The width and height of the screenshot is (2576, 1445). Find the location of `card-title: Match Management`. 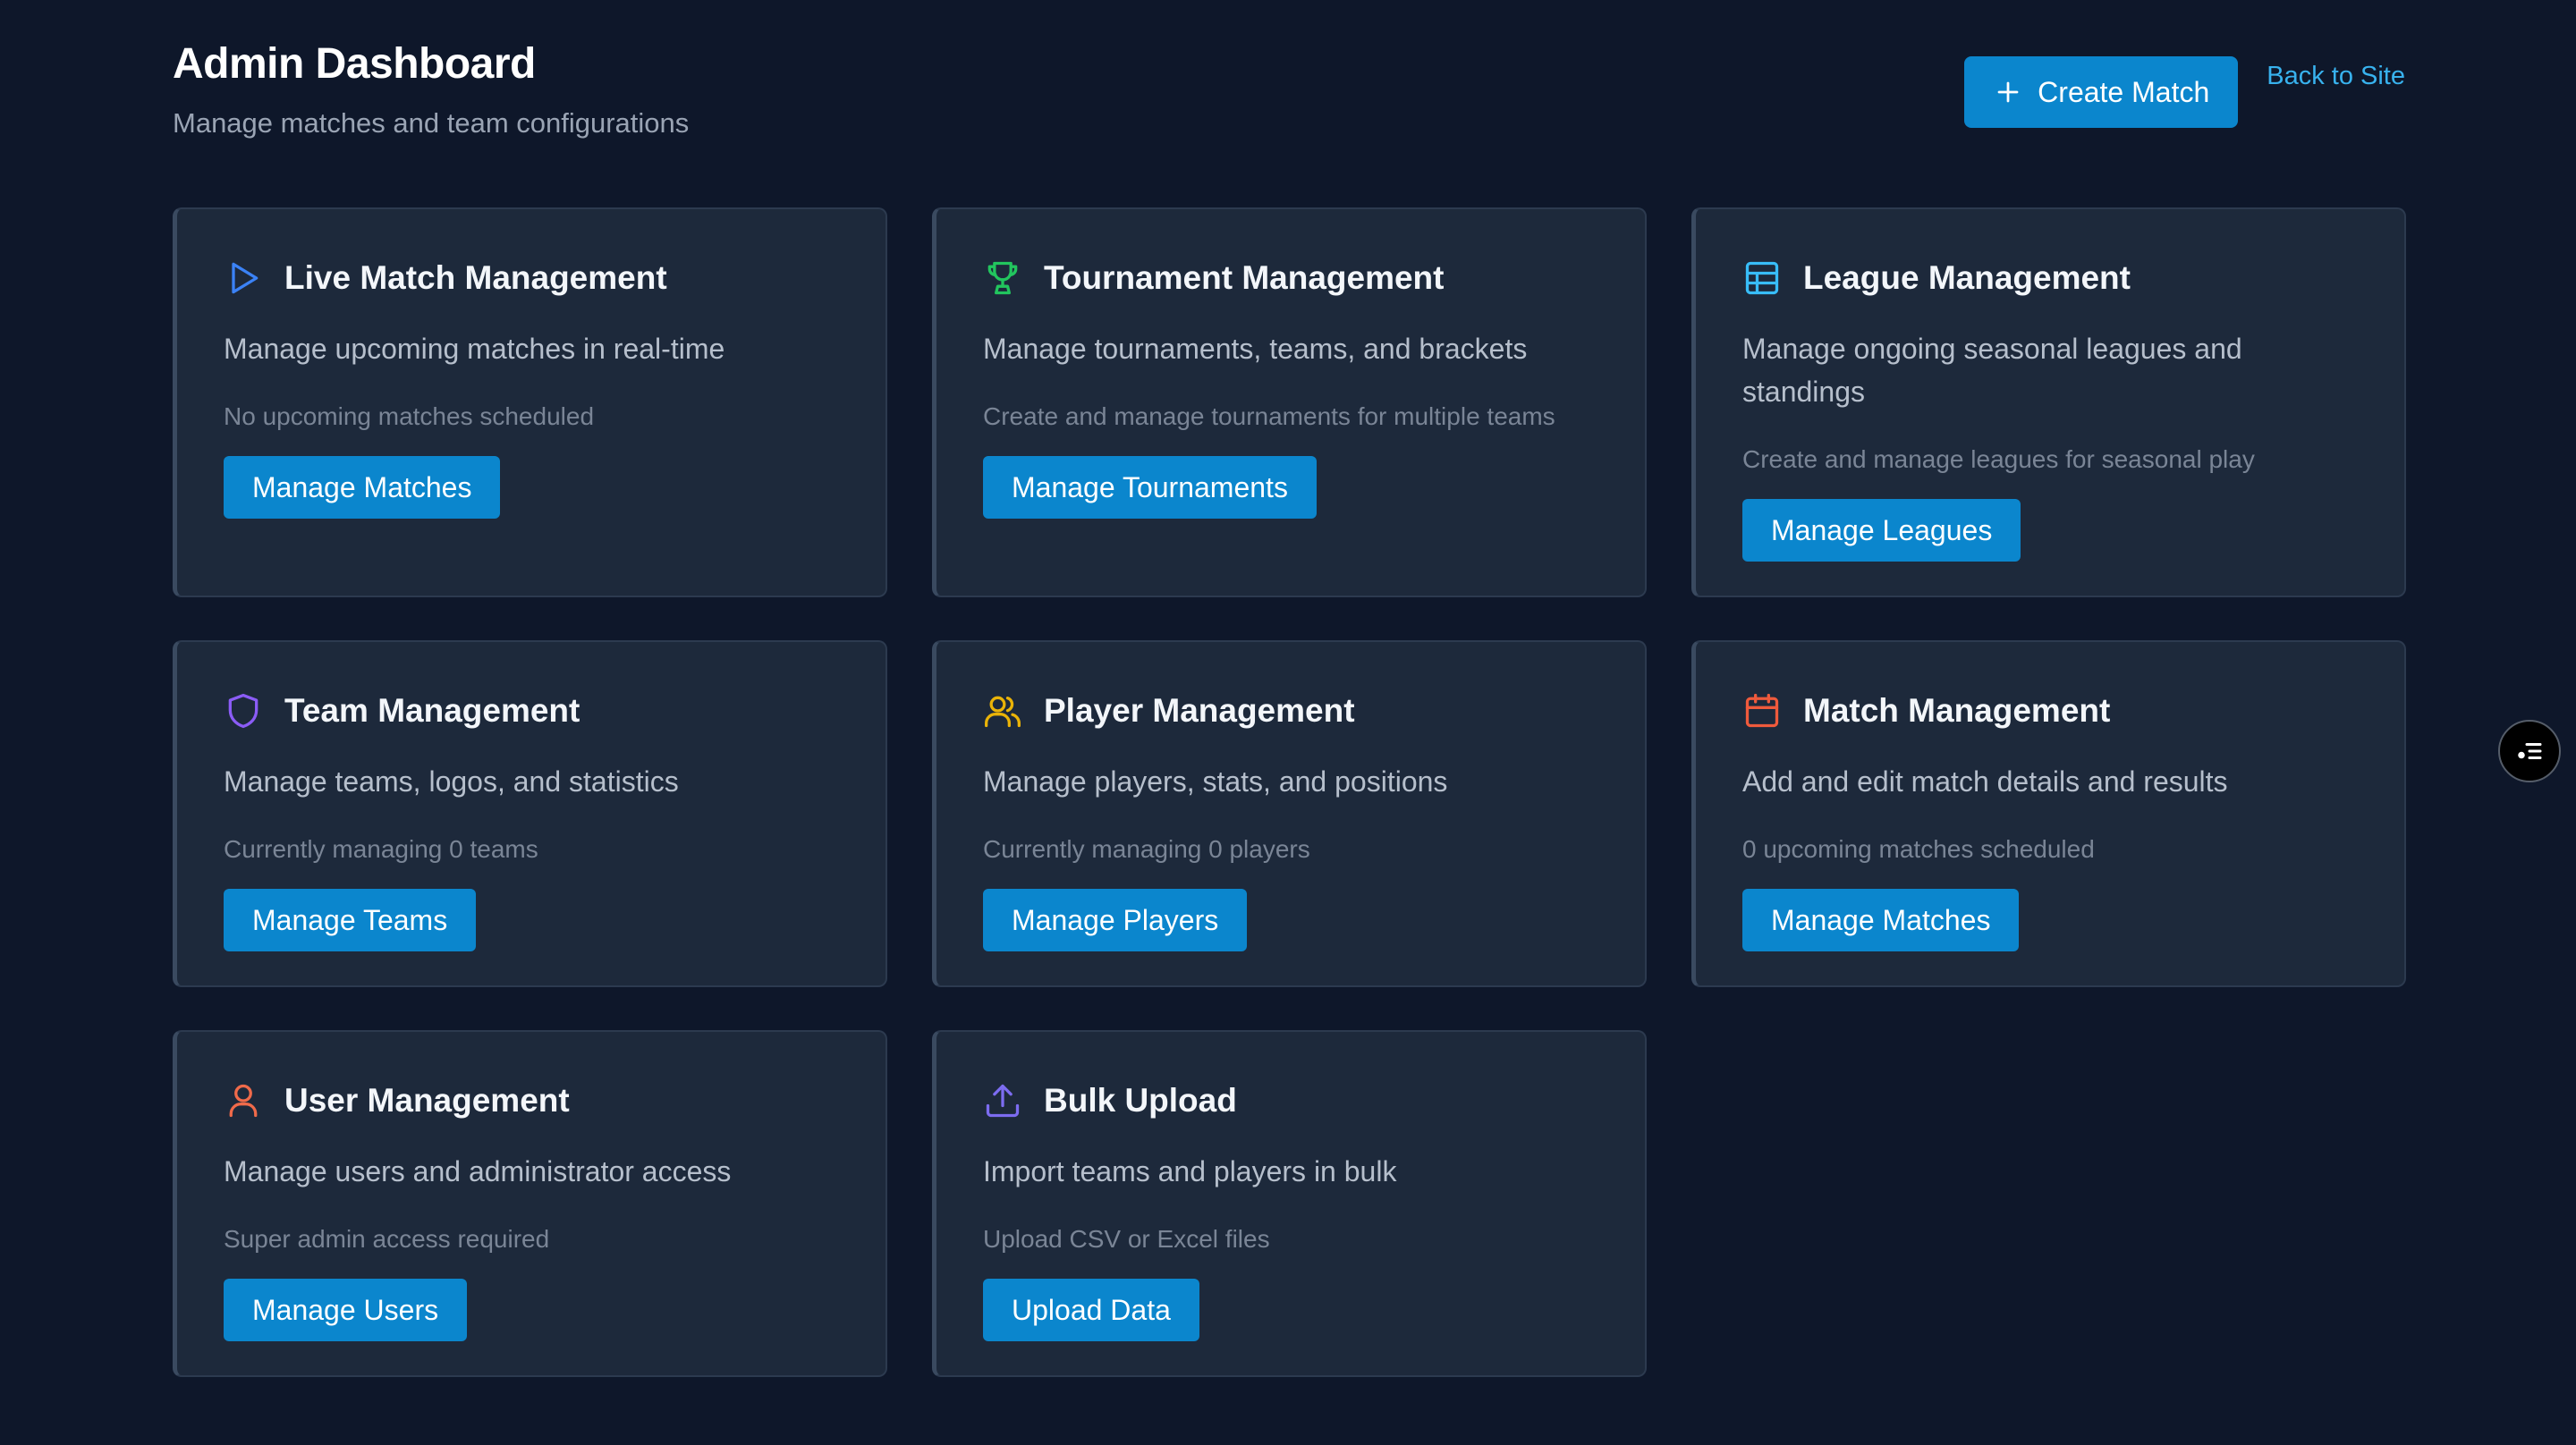

card-title: Match Management is located at coordinates (1957, 710).